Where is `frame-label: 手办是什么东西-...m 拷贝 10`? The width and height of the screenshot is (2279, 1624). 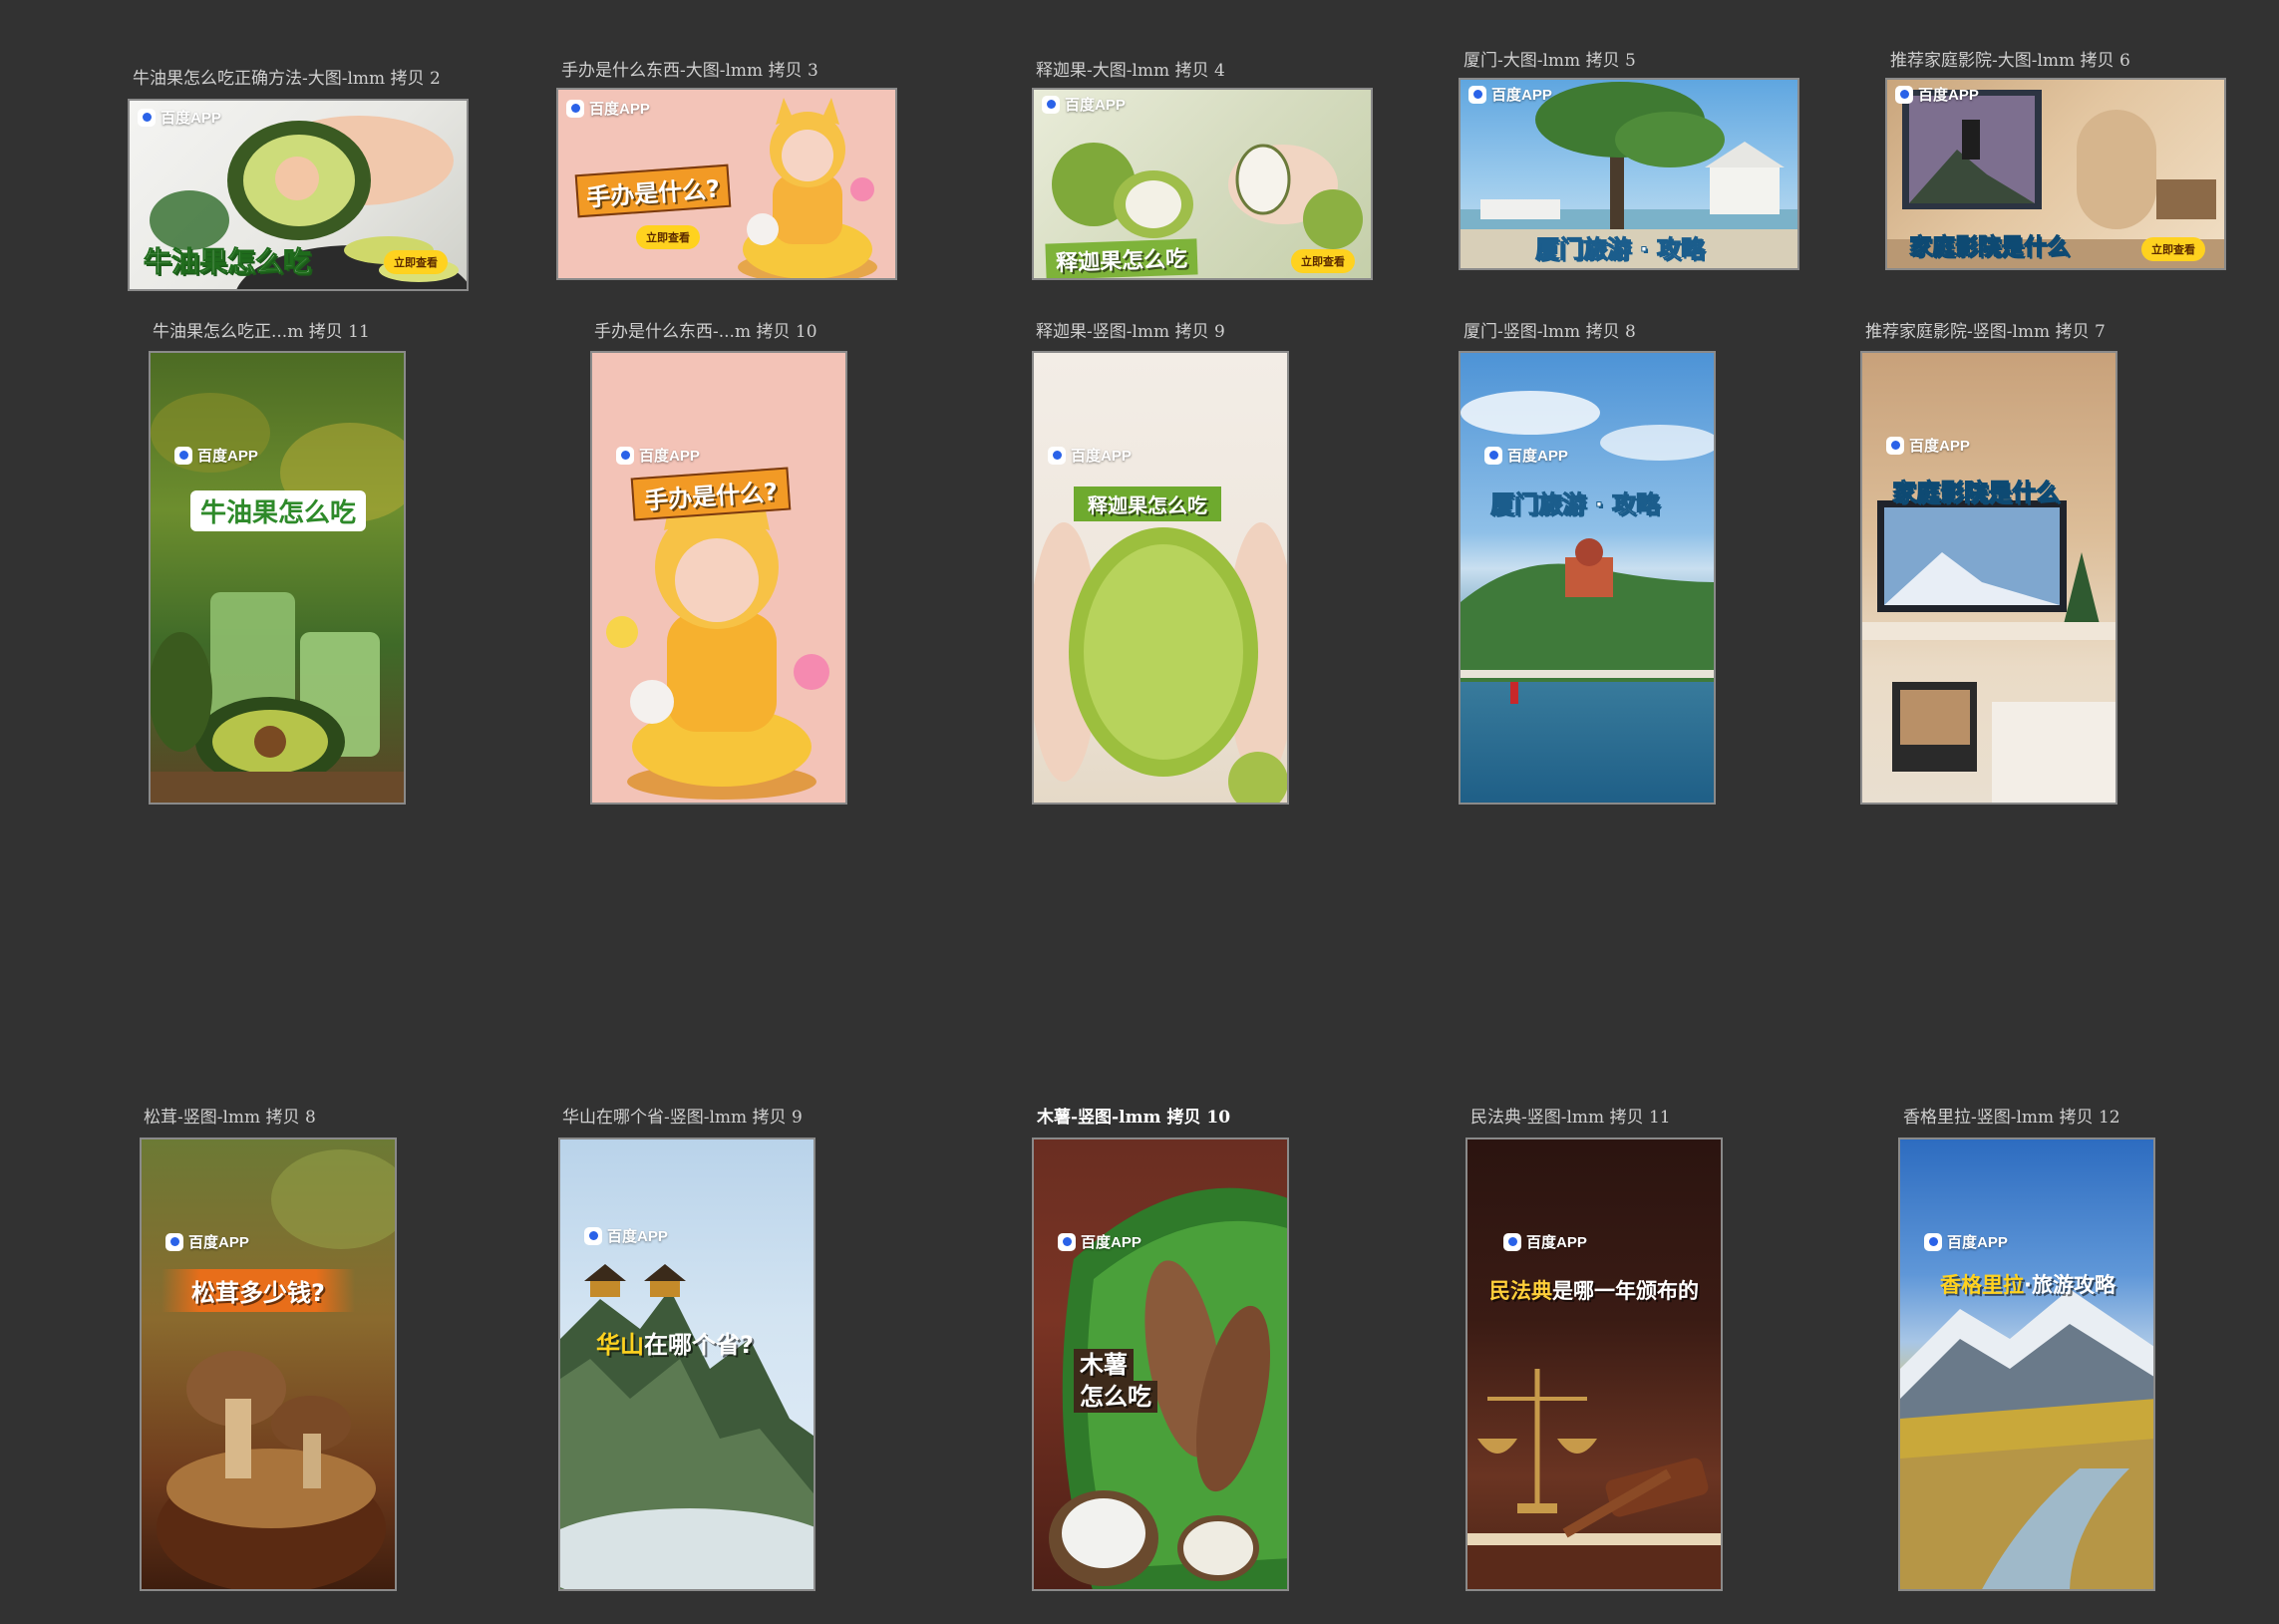
frame-label: 手办是什么东西-...m 拷贝 10 is located at coordinates (706, 332).